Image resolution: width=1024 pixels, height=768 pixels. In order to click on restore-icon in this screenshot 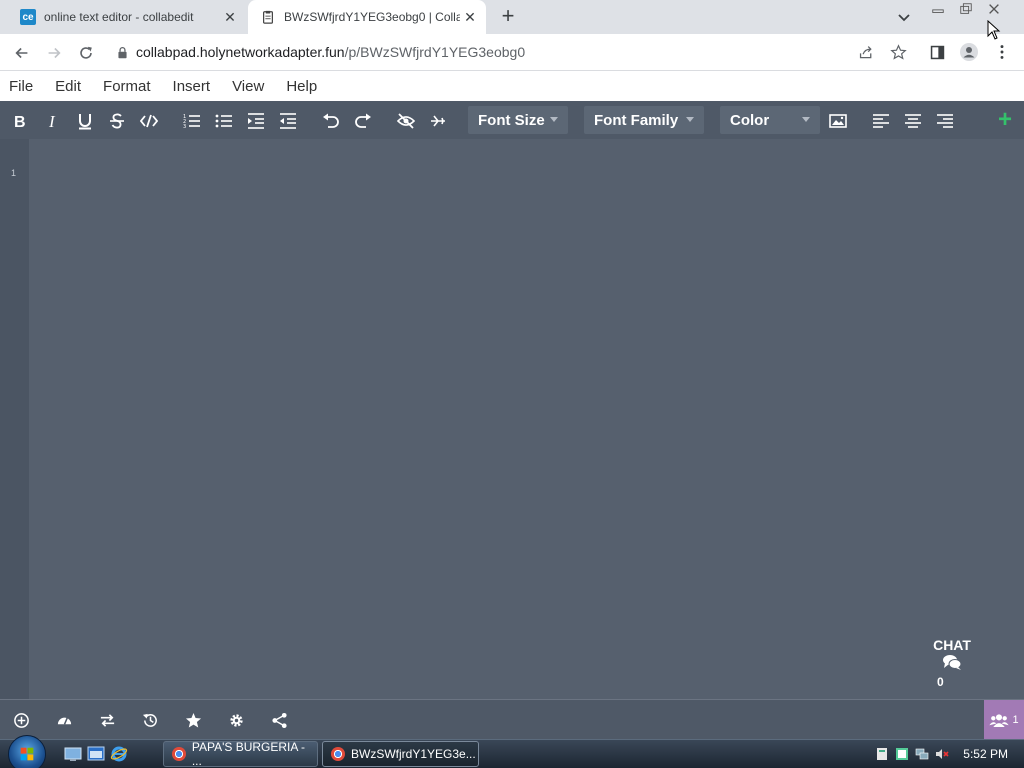, I will do `click(966, 9)`.